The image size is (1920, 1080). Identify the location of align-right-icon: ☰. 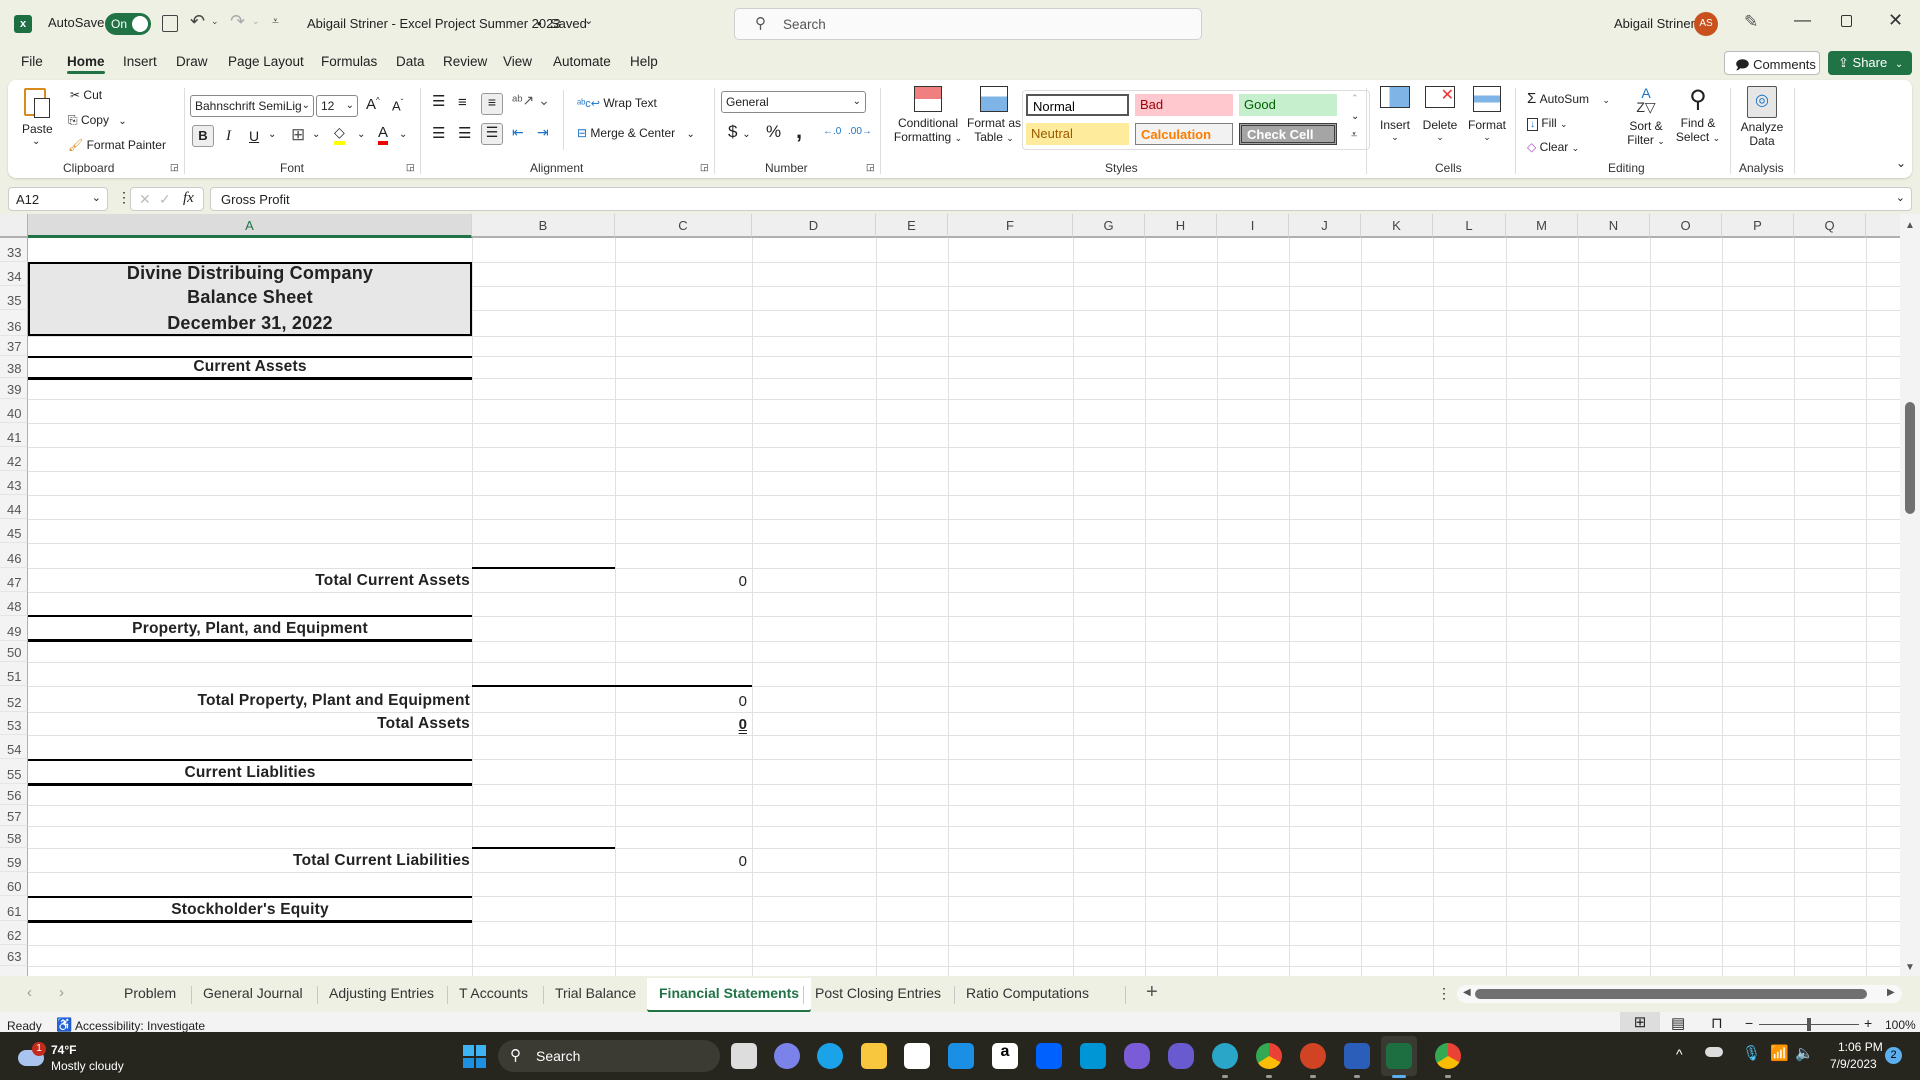
(492, 134).